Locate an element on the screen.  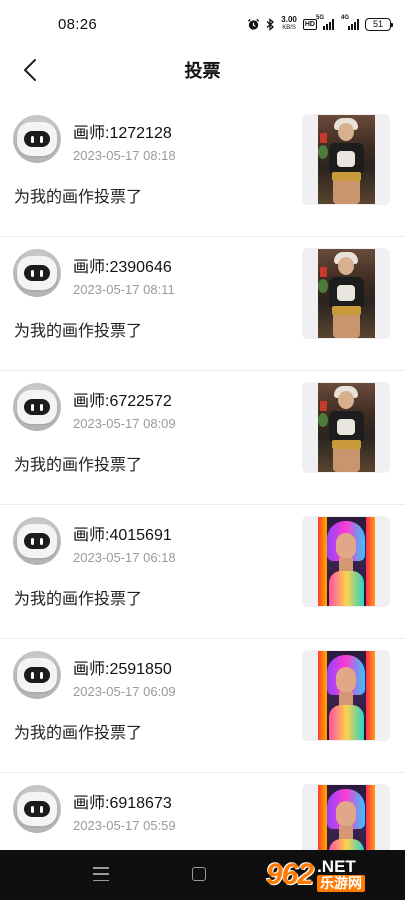
status-time: 08:26 is located at coordinates (78, 24).